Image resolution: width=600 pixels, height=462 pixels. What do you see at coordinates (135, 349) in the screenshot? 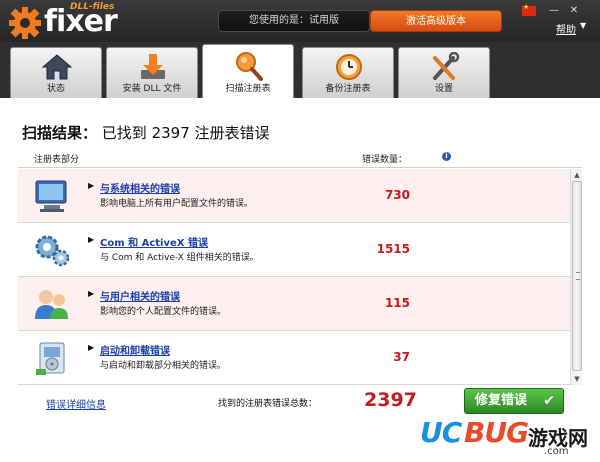
I see `error-row-title: 启动和卸载错误` at bounding box center [135, 349].